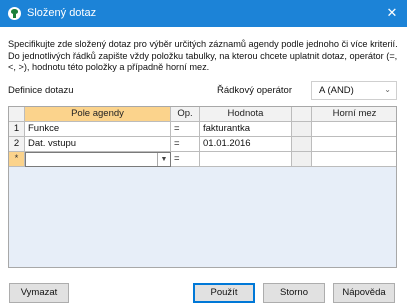  Describe the element at coordinates (41, 90) in the screenshot. I see `definition-label: Definice dotazu` at that location.